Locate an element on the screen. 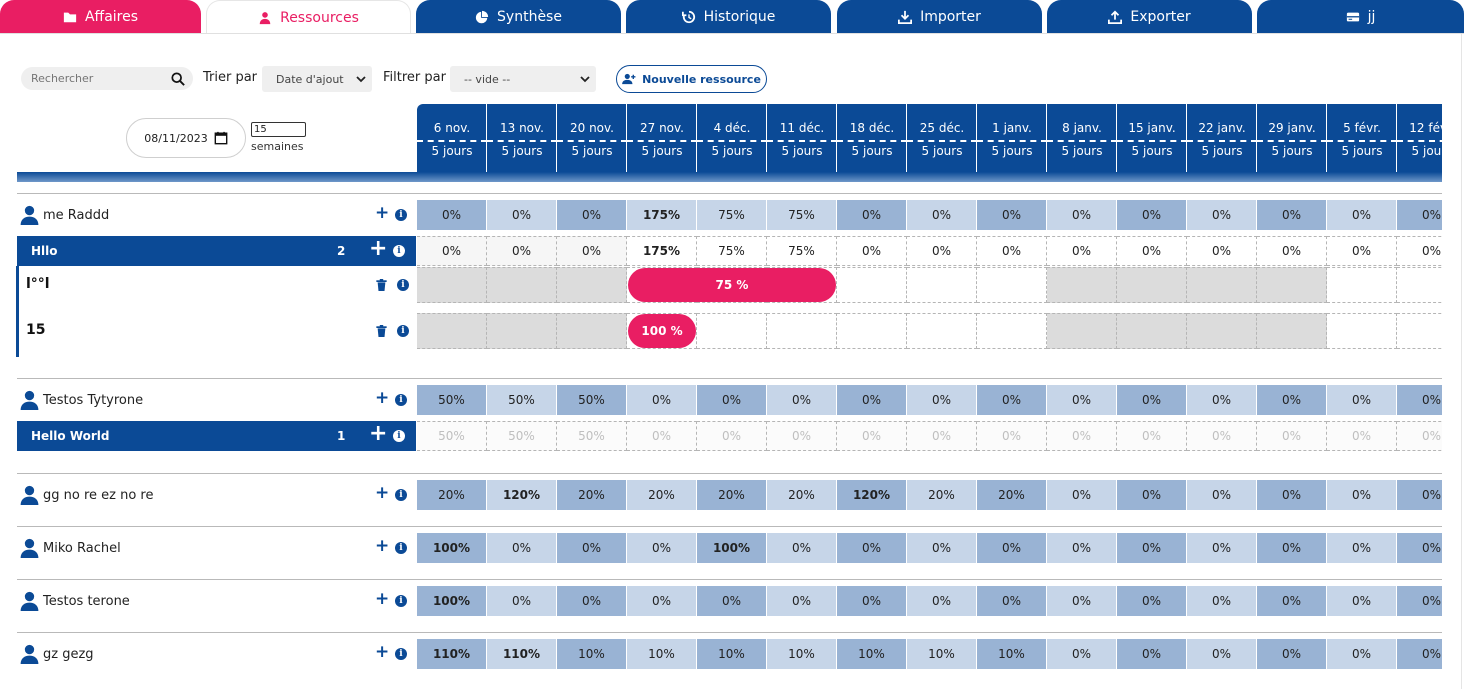 The height and width of the screenshot is (689, 1464). load-cell: 110% is located at coordinates (522, 654).